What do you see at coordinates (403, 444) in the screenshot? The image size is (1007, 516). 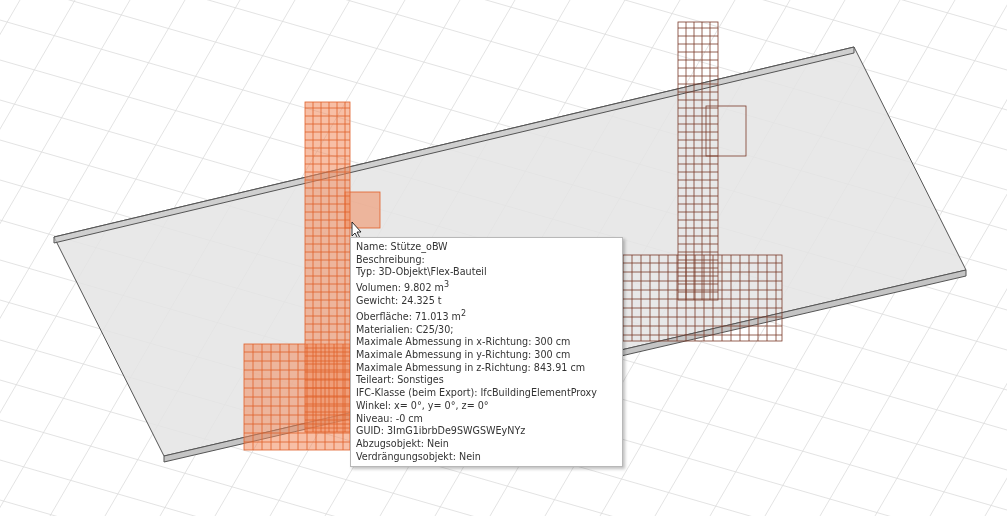 I see `tooltip-line: Abzugsobjekt: Nein` at bounding box center [403, 444].